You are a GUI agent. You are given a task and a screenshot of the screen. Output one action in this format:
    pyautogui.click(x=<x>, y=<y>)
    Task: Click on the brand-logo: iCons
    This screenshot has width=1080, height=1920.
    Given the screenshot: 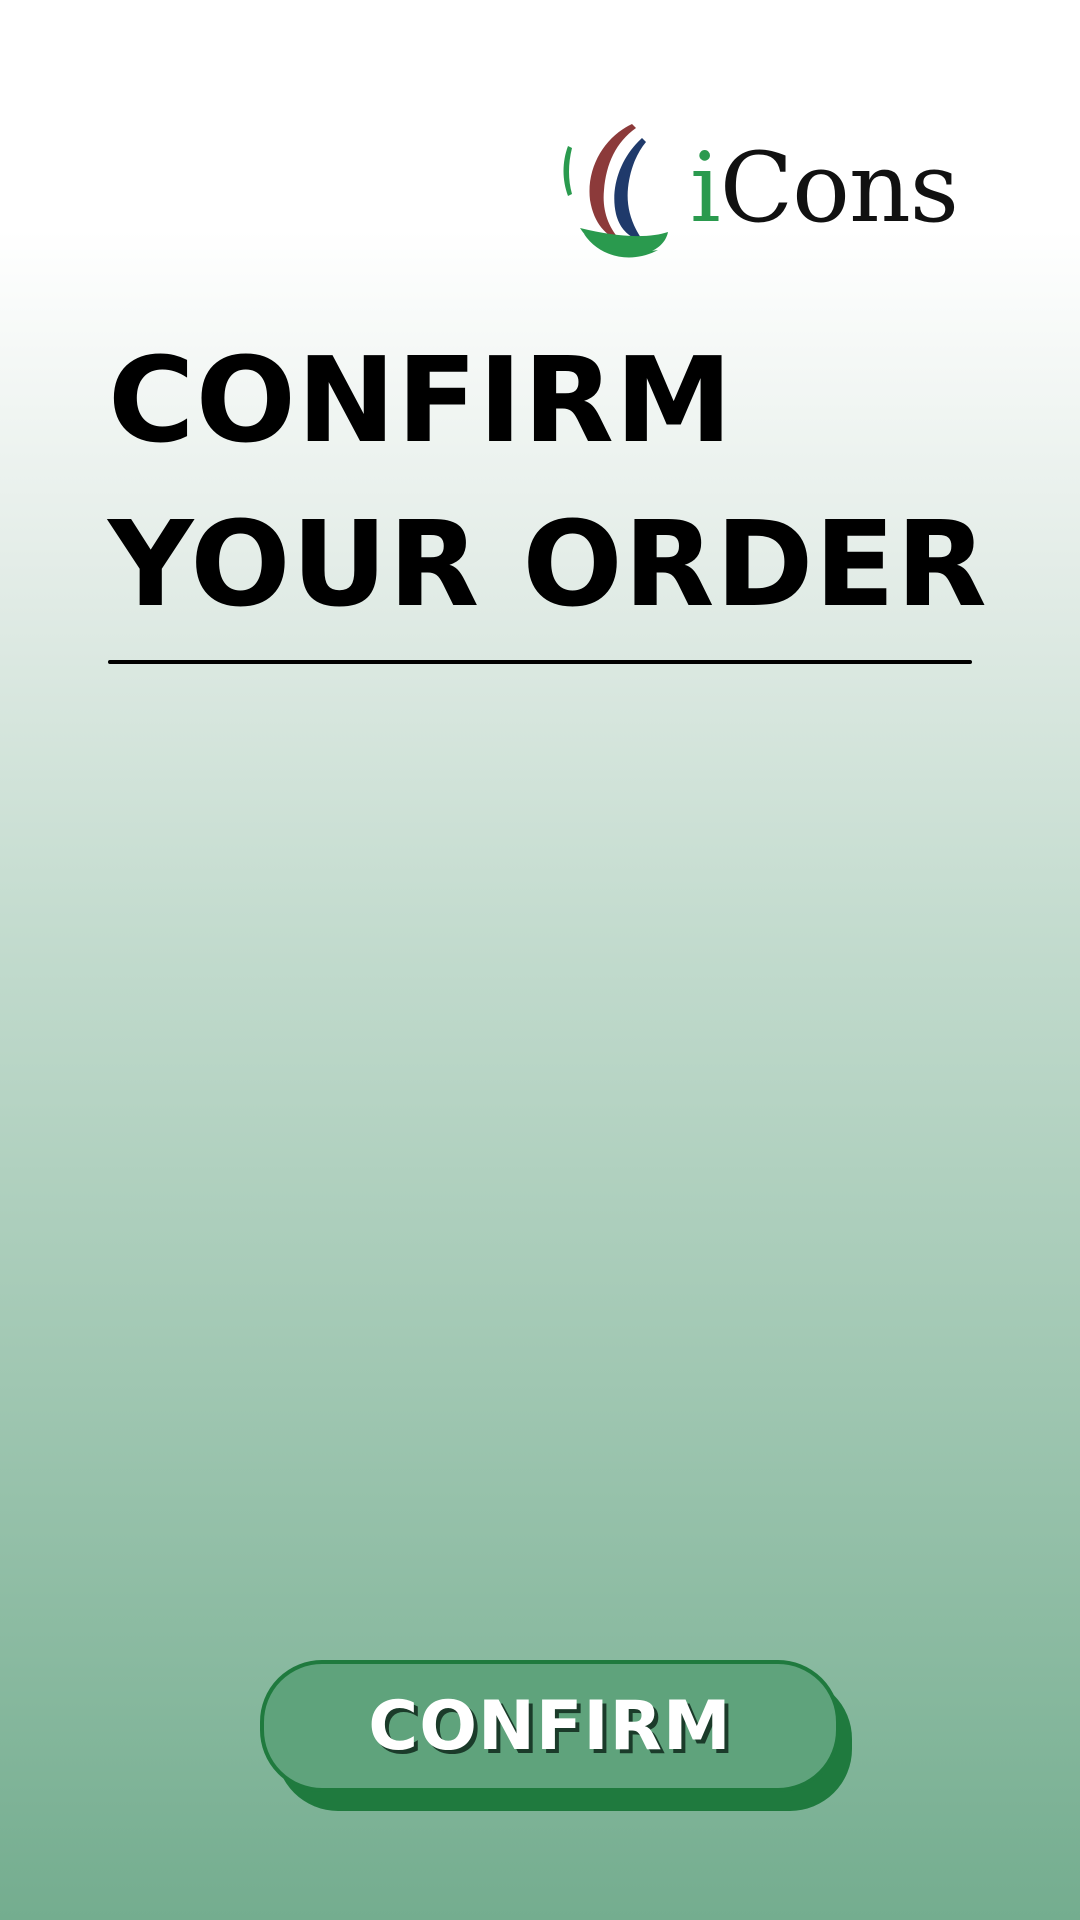 What is the action you would take?
    pyautogui.click(x=765, y=191)
    